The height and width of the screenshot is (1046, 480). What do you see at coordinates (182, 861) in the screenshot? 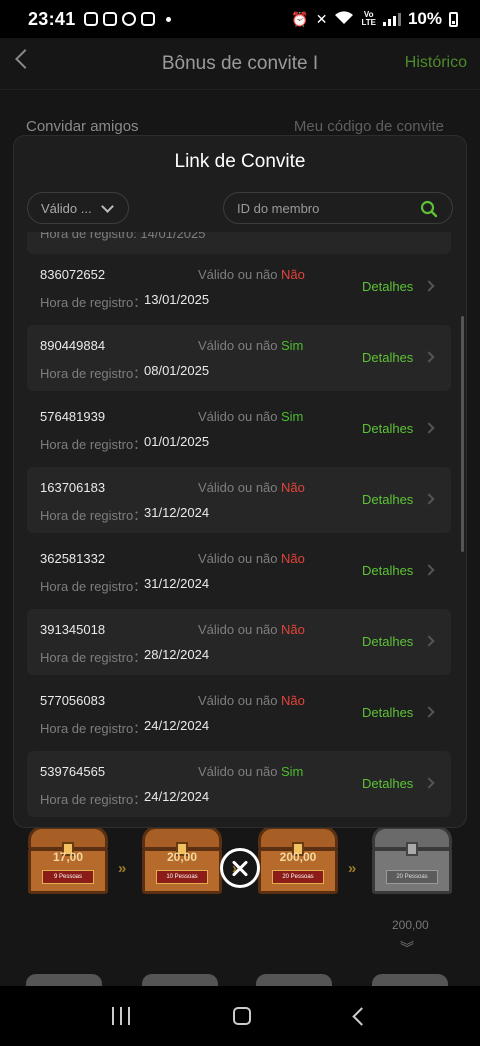
I see `chest-2: 20,00 10 Pessoas` at bounding box center [182, 861].